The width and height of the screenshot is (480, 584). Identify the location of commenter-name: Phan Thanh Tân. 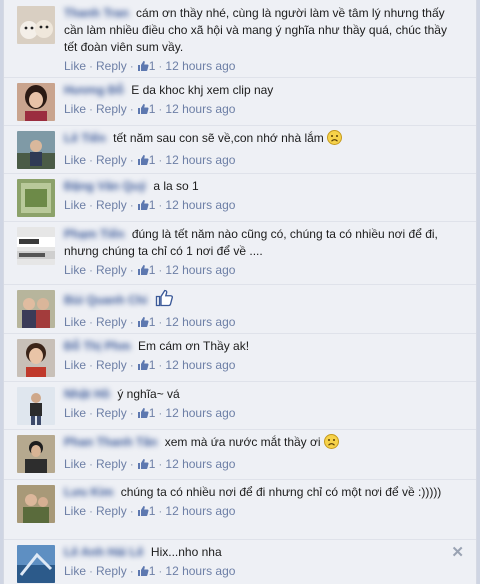
(110, 442).